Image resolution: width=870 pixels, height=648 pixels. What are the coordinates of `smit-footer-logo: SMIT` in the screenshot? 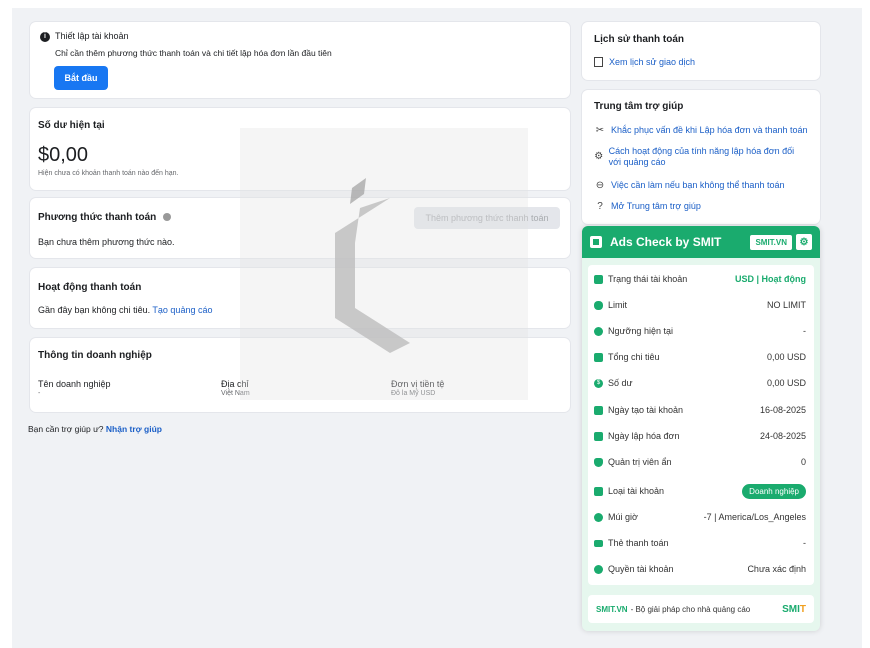 It's located at (794, 609).